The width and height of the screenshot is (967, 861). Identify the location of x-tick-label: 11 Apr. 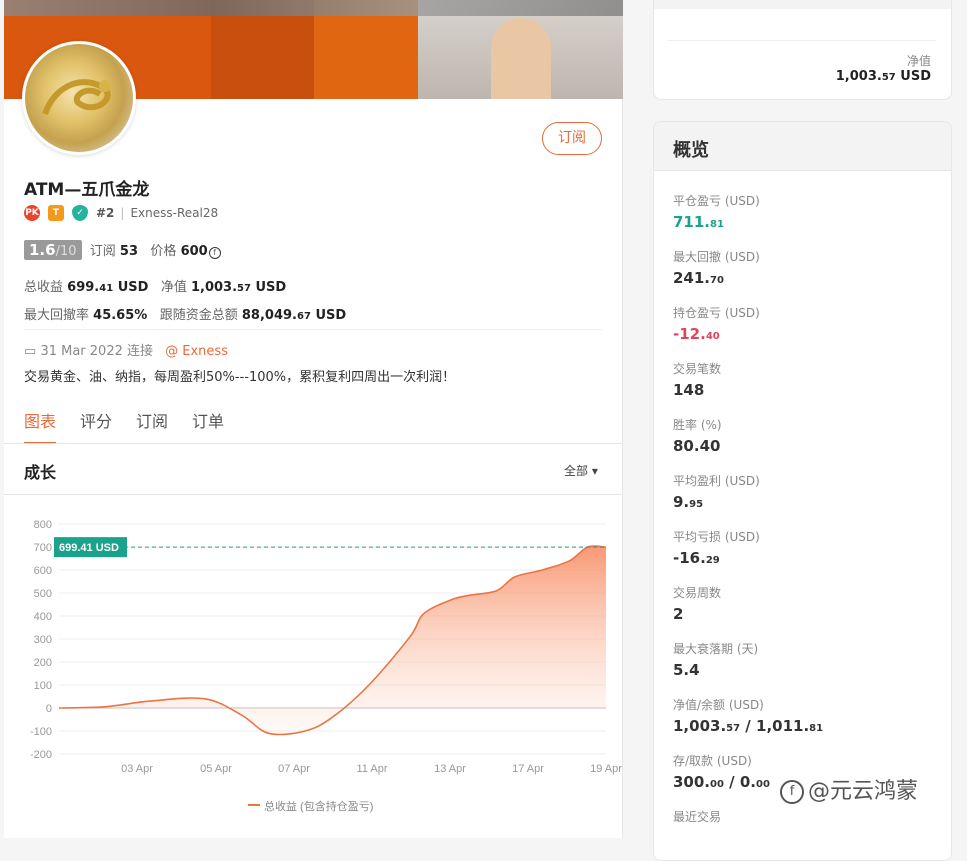
(372, 769).